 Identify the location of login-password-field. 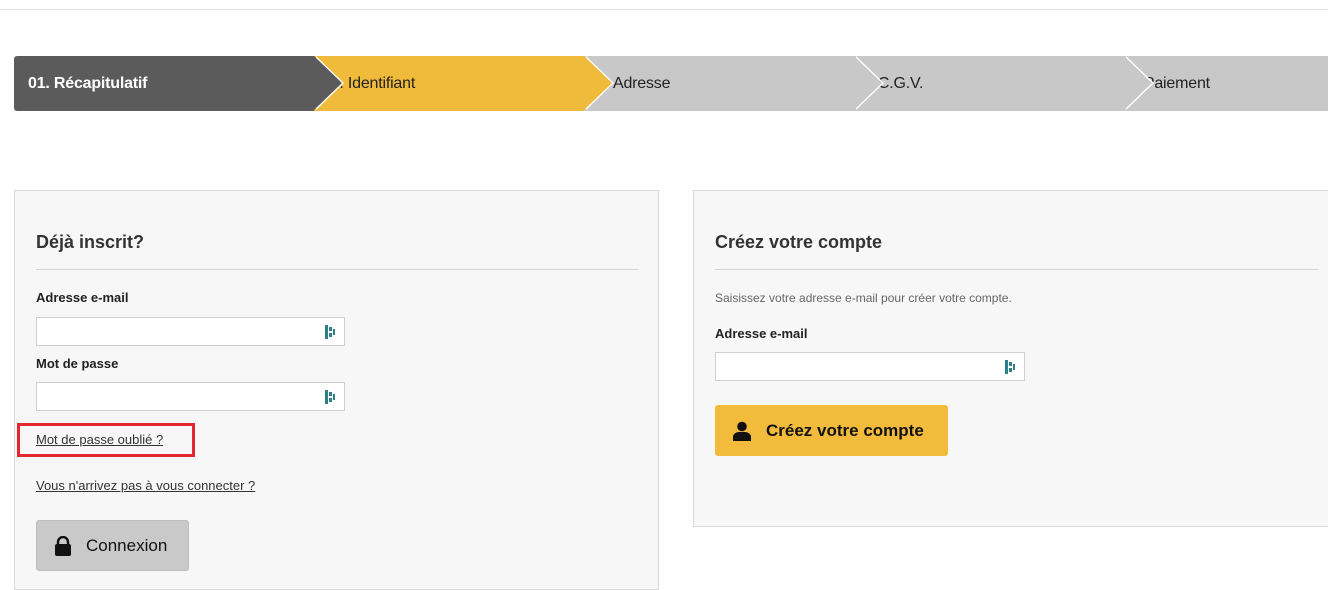
(190, 396).